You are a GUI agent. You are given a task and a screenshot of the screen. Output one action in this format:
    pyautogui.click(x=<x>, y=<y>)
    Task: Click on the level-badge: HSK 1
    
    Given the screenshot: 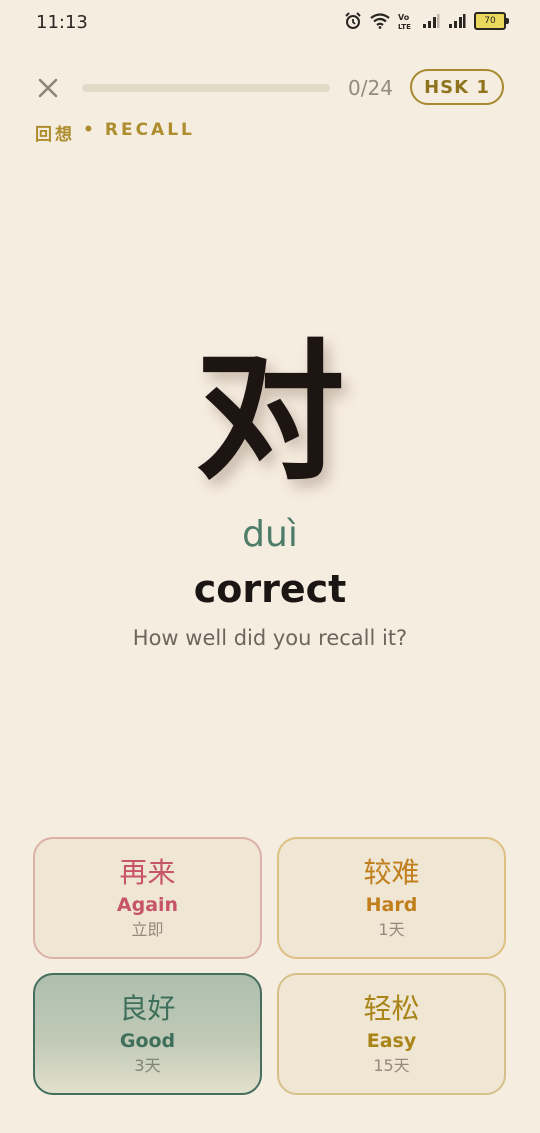 What is the action you would take?
    pyautogui.click(x=457, y=87)
    